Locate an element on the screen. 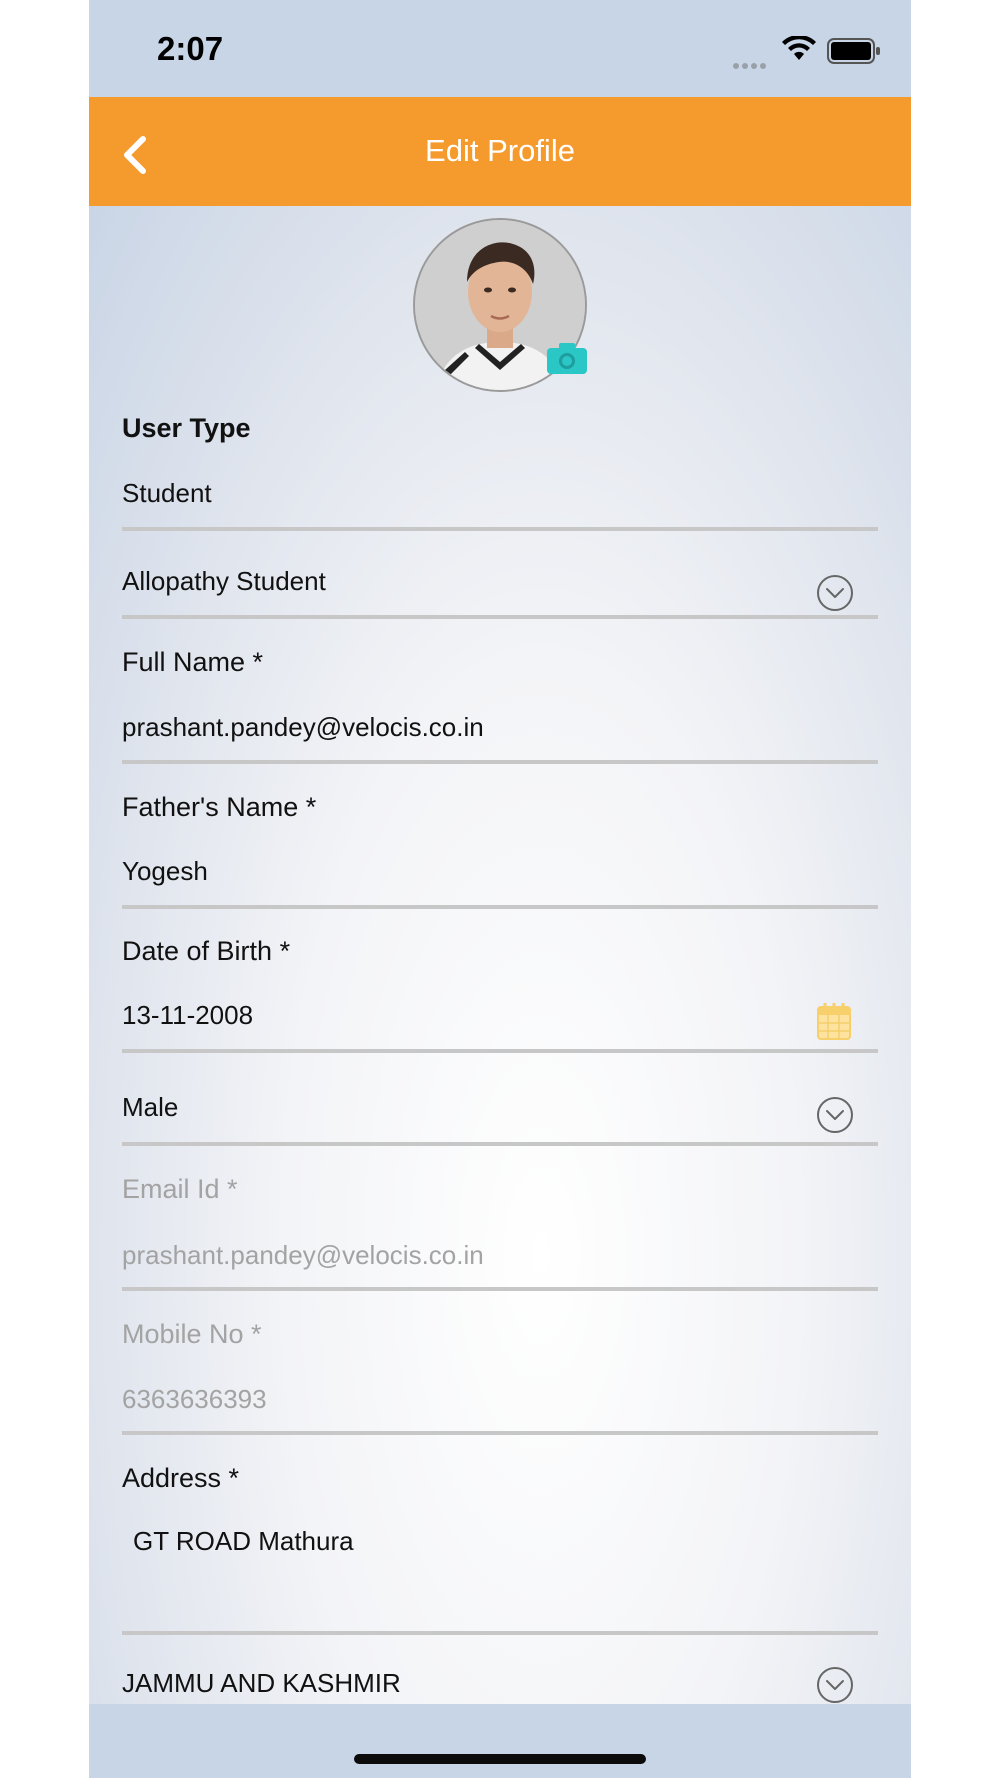 Image resolution: width=1000 pixels, height=1778 pixels. home-indicator is located at coordinates (500, 1759).